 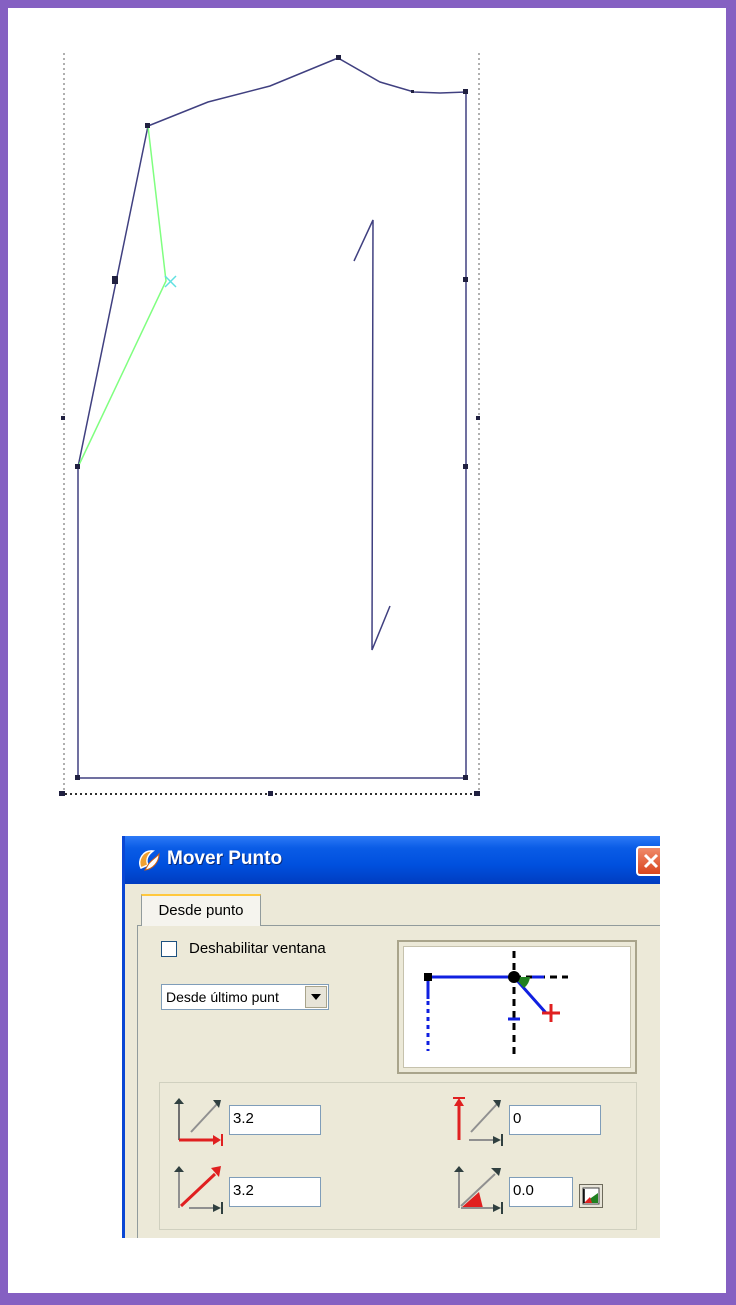 I want to click on reference-point-select: Desde último punt, so click(x=245, y=997).